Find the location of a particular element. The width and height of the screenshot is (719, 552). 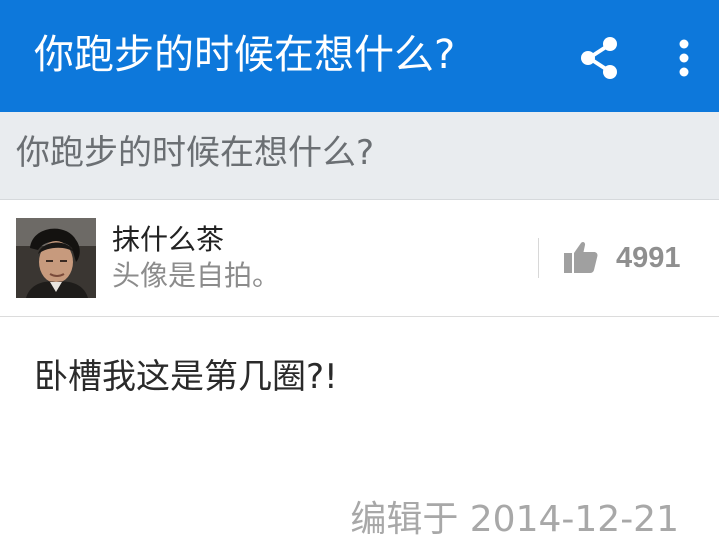

avatar-photo is located at coordinates (56, 258).